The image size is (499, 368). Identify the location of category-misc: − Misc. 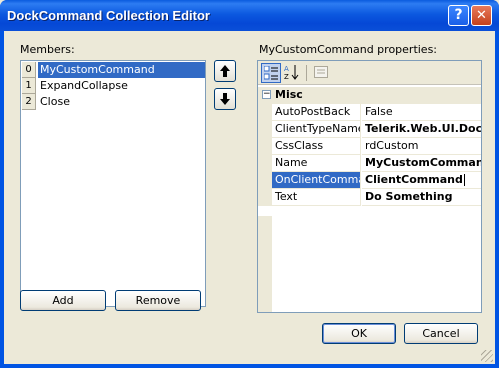
(369, 95).